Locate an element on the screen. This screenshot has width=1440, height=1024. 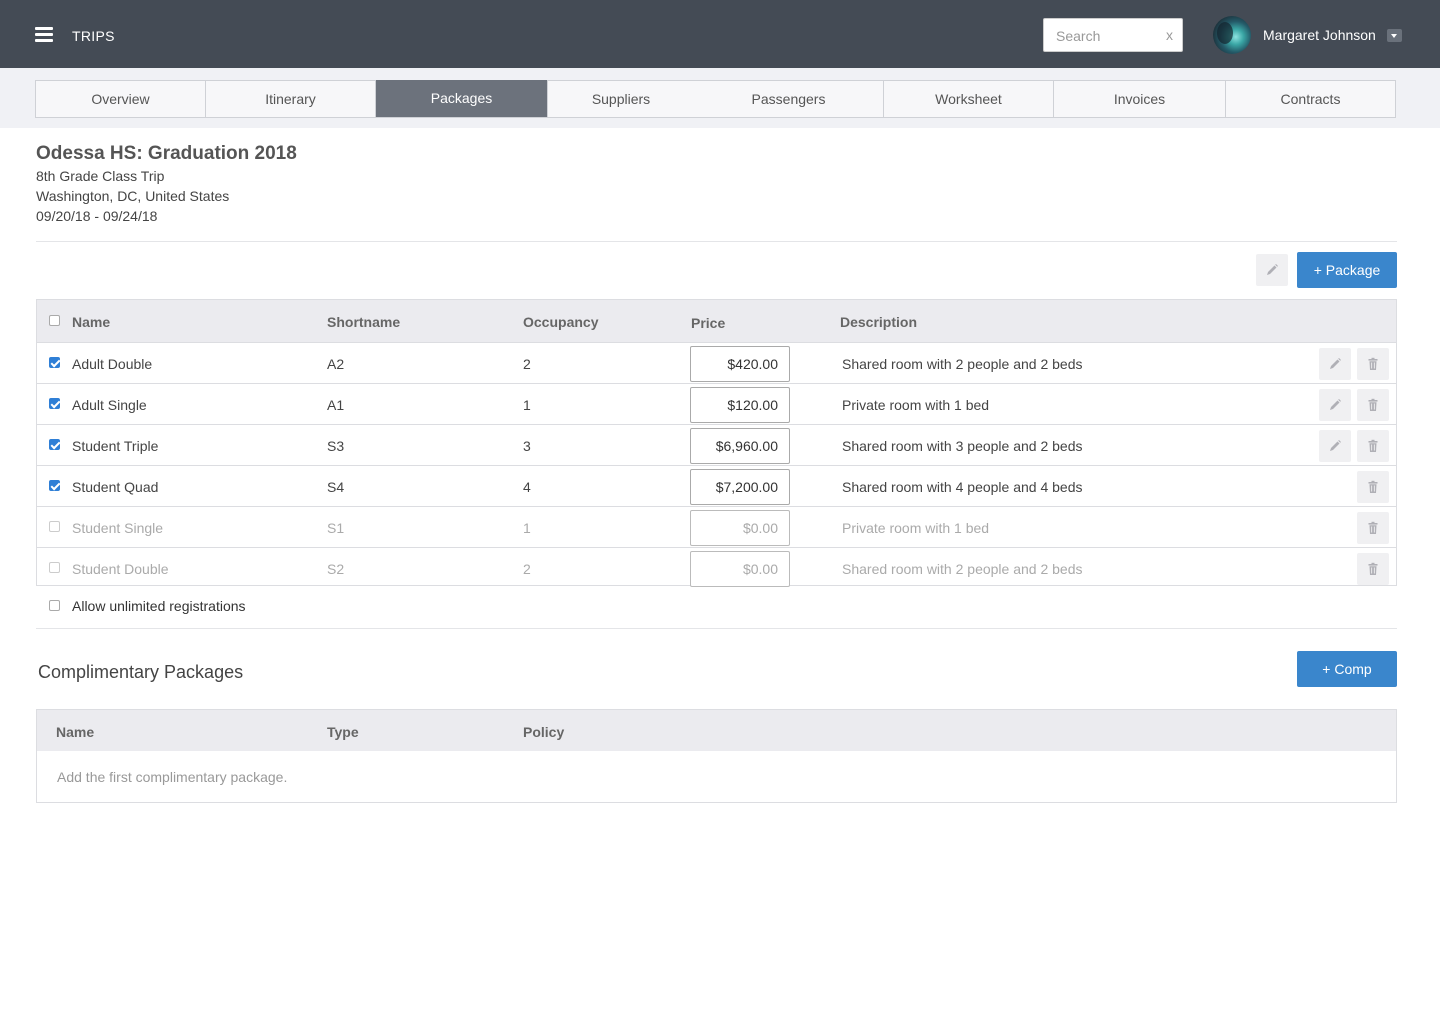
column-occupancy: Occupancy is located at coordinates (561, 322).